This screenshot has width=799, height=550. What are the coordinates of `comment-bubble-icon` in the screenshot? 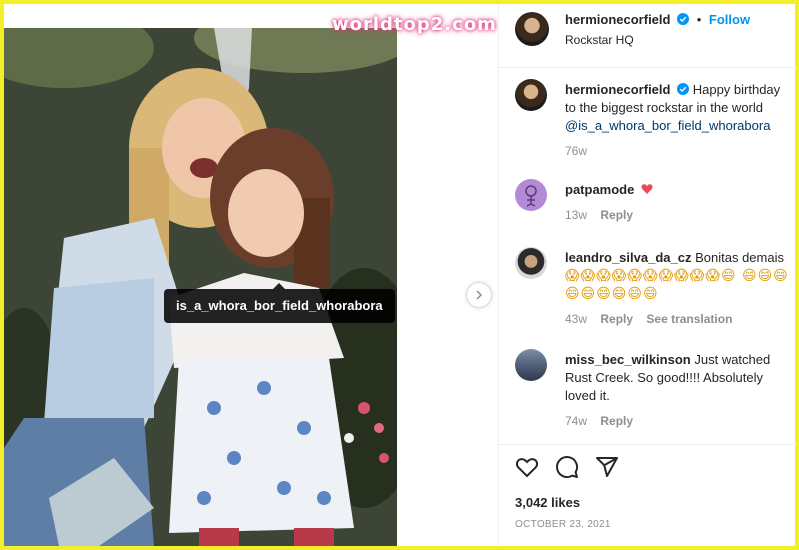 It's located at (567, 467).